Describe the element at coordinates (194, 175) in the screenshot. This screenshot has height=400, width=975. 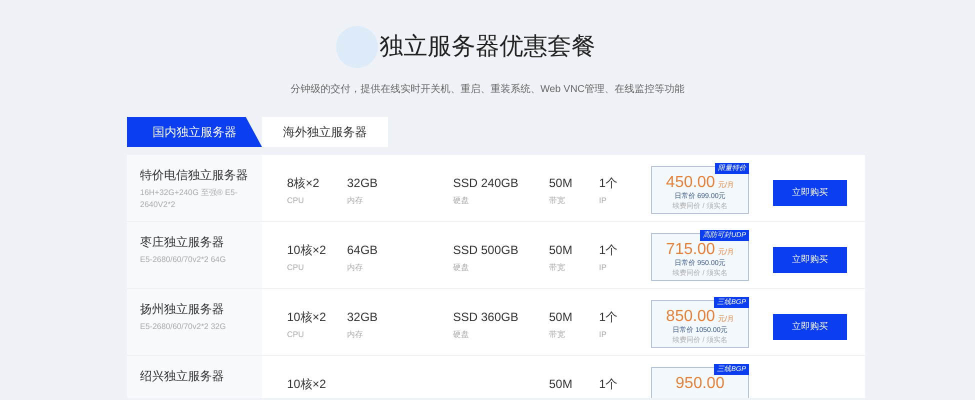
I see `plan-name: 特价电信独立服务器` at that location.